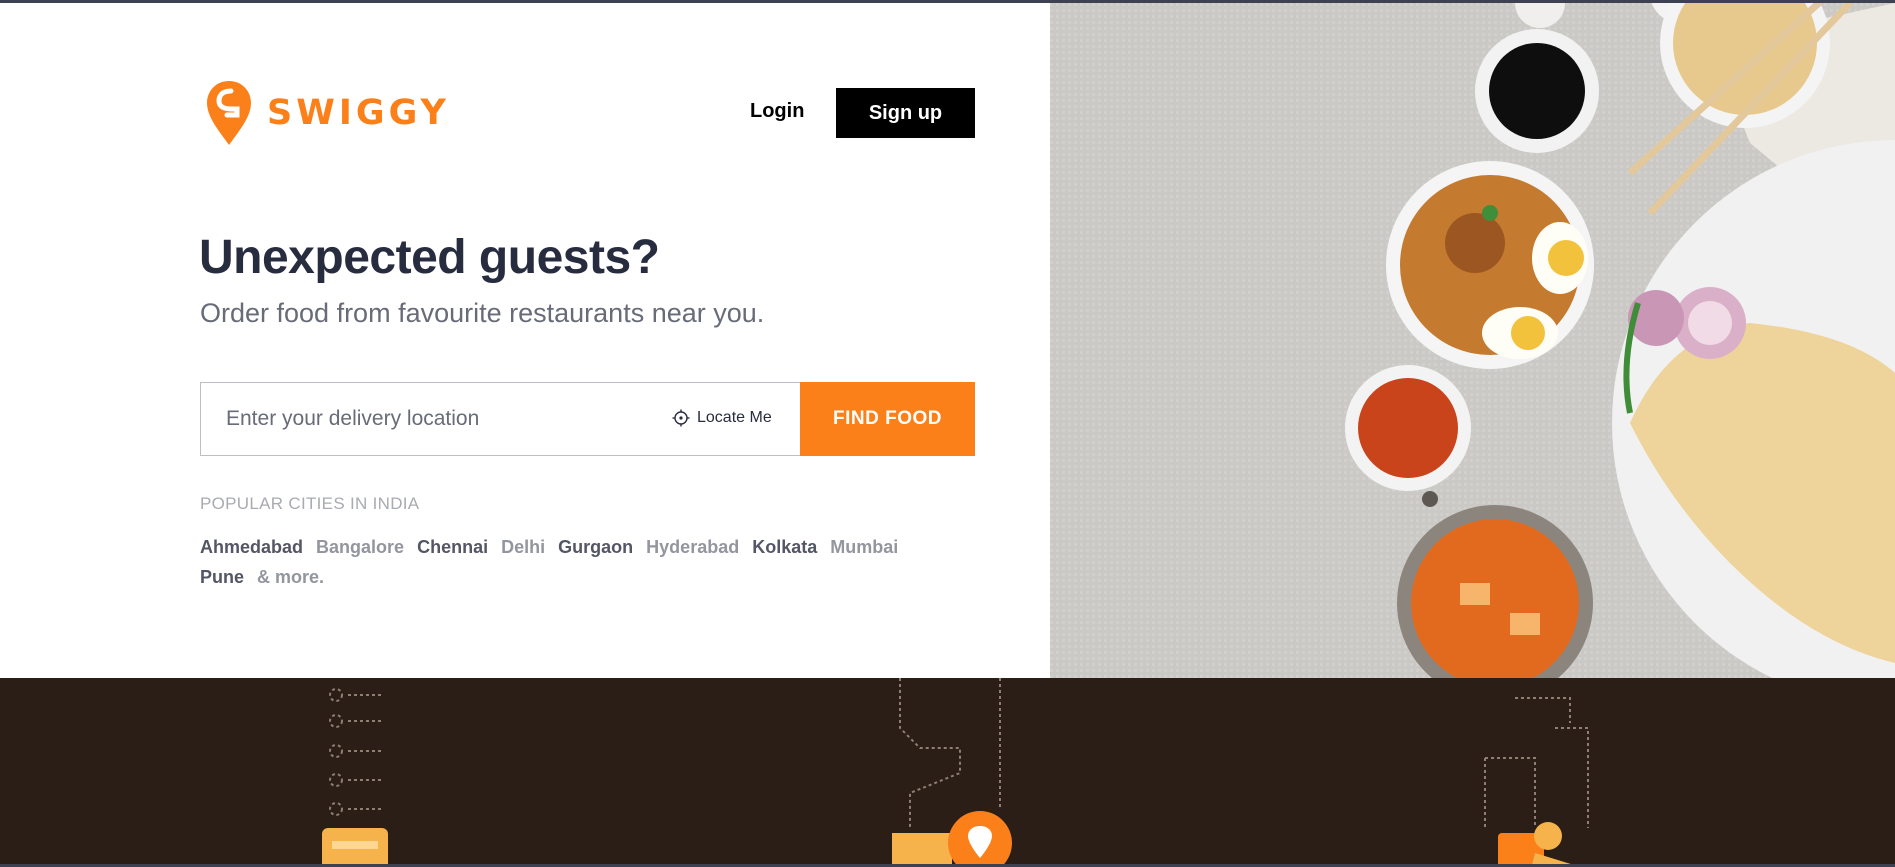 The image size is (1895, 867). Describe the element at coordinates (734, 417) in the screenshot. I see `locate-me-label: Locate Me` at that location.